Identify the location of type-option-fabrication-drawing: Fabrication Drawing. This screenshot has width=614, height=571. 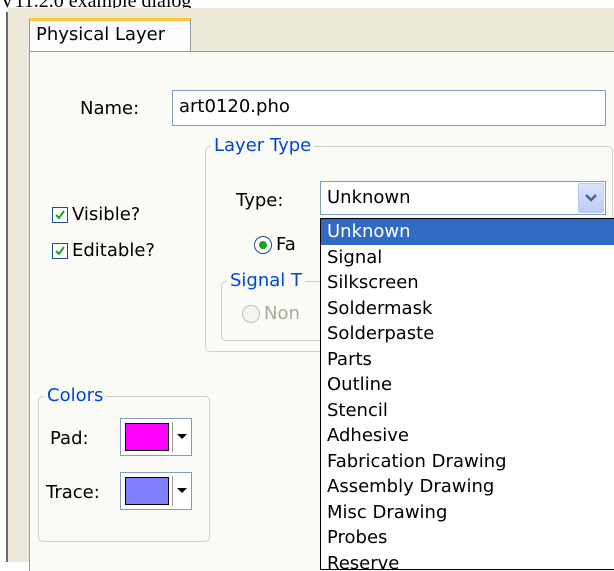
(467, 462).